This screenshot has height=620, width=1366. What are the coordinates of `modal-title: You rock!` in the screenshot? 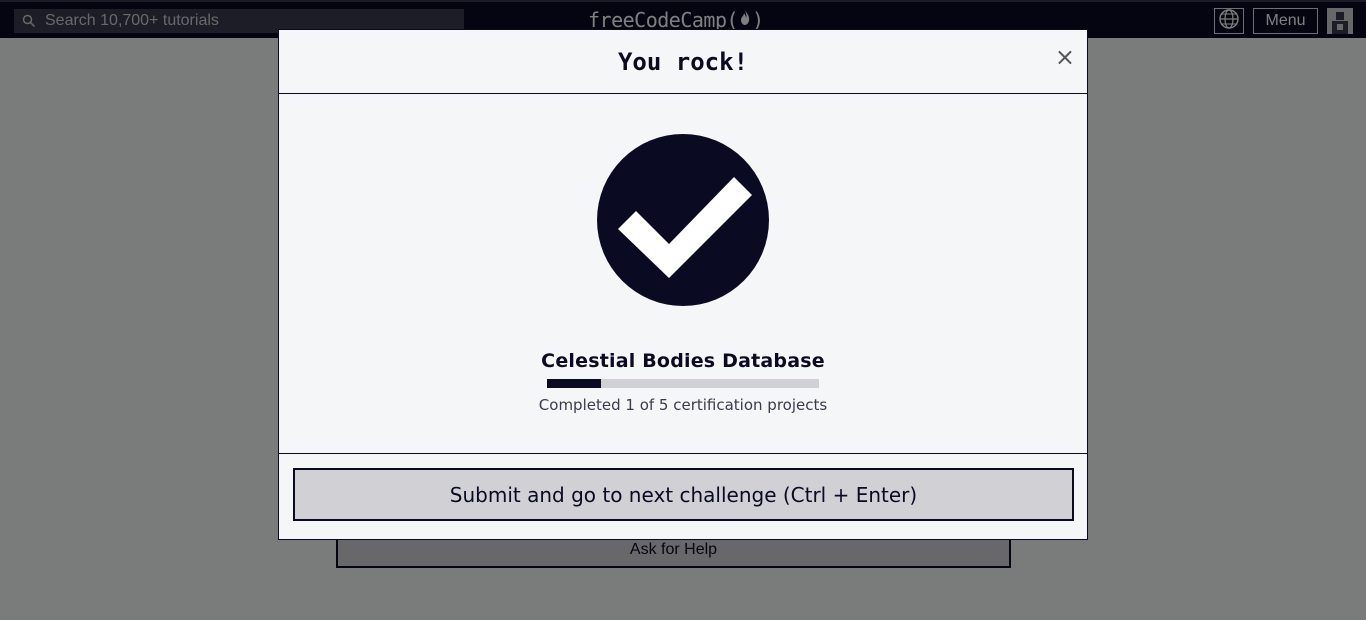 It's located at (683, 61).